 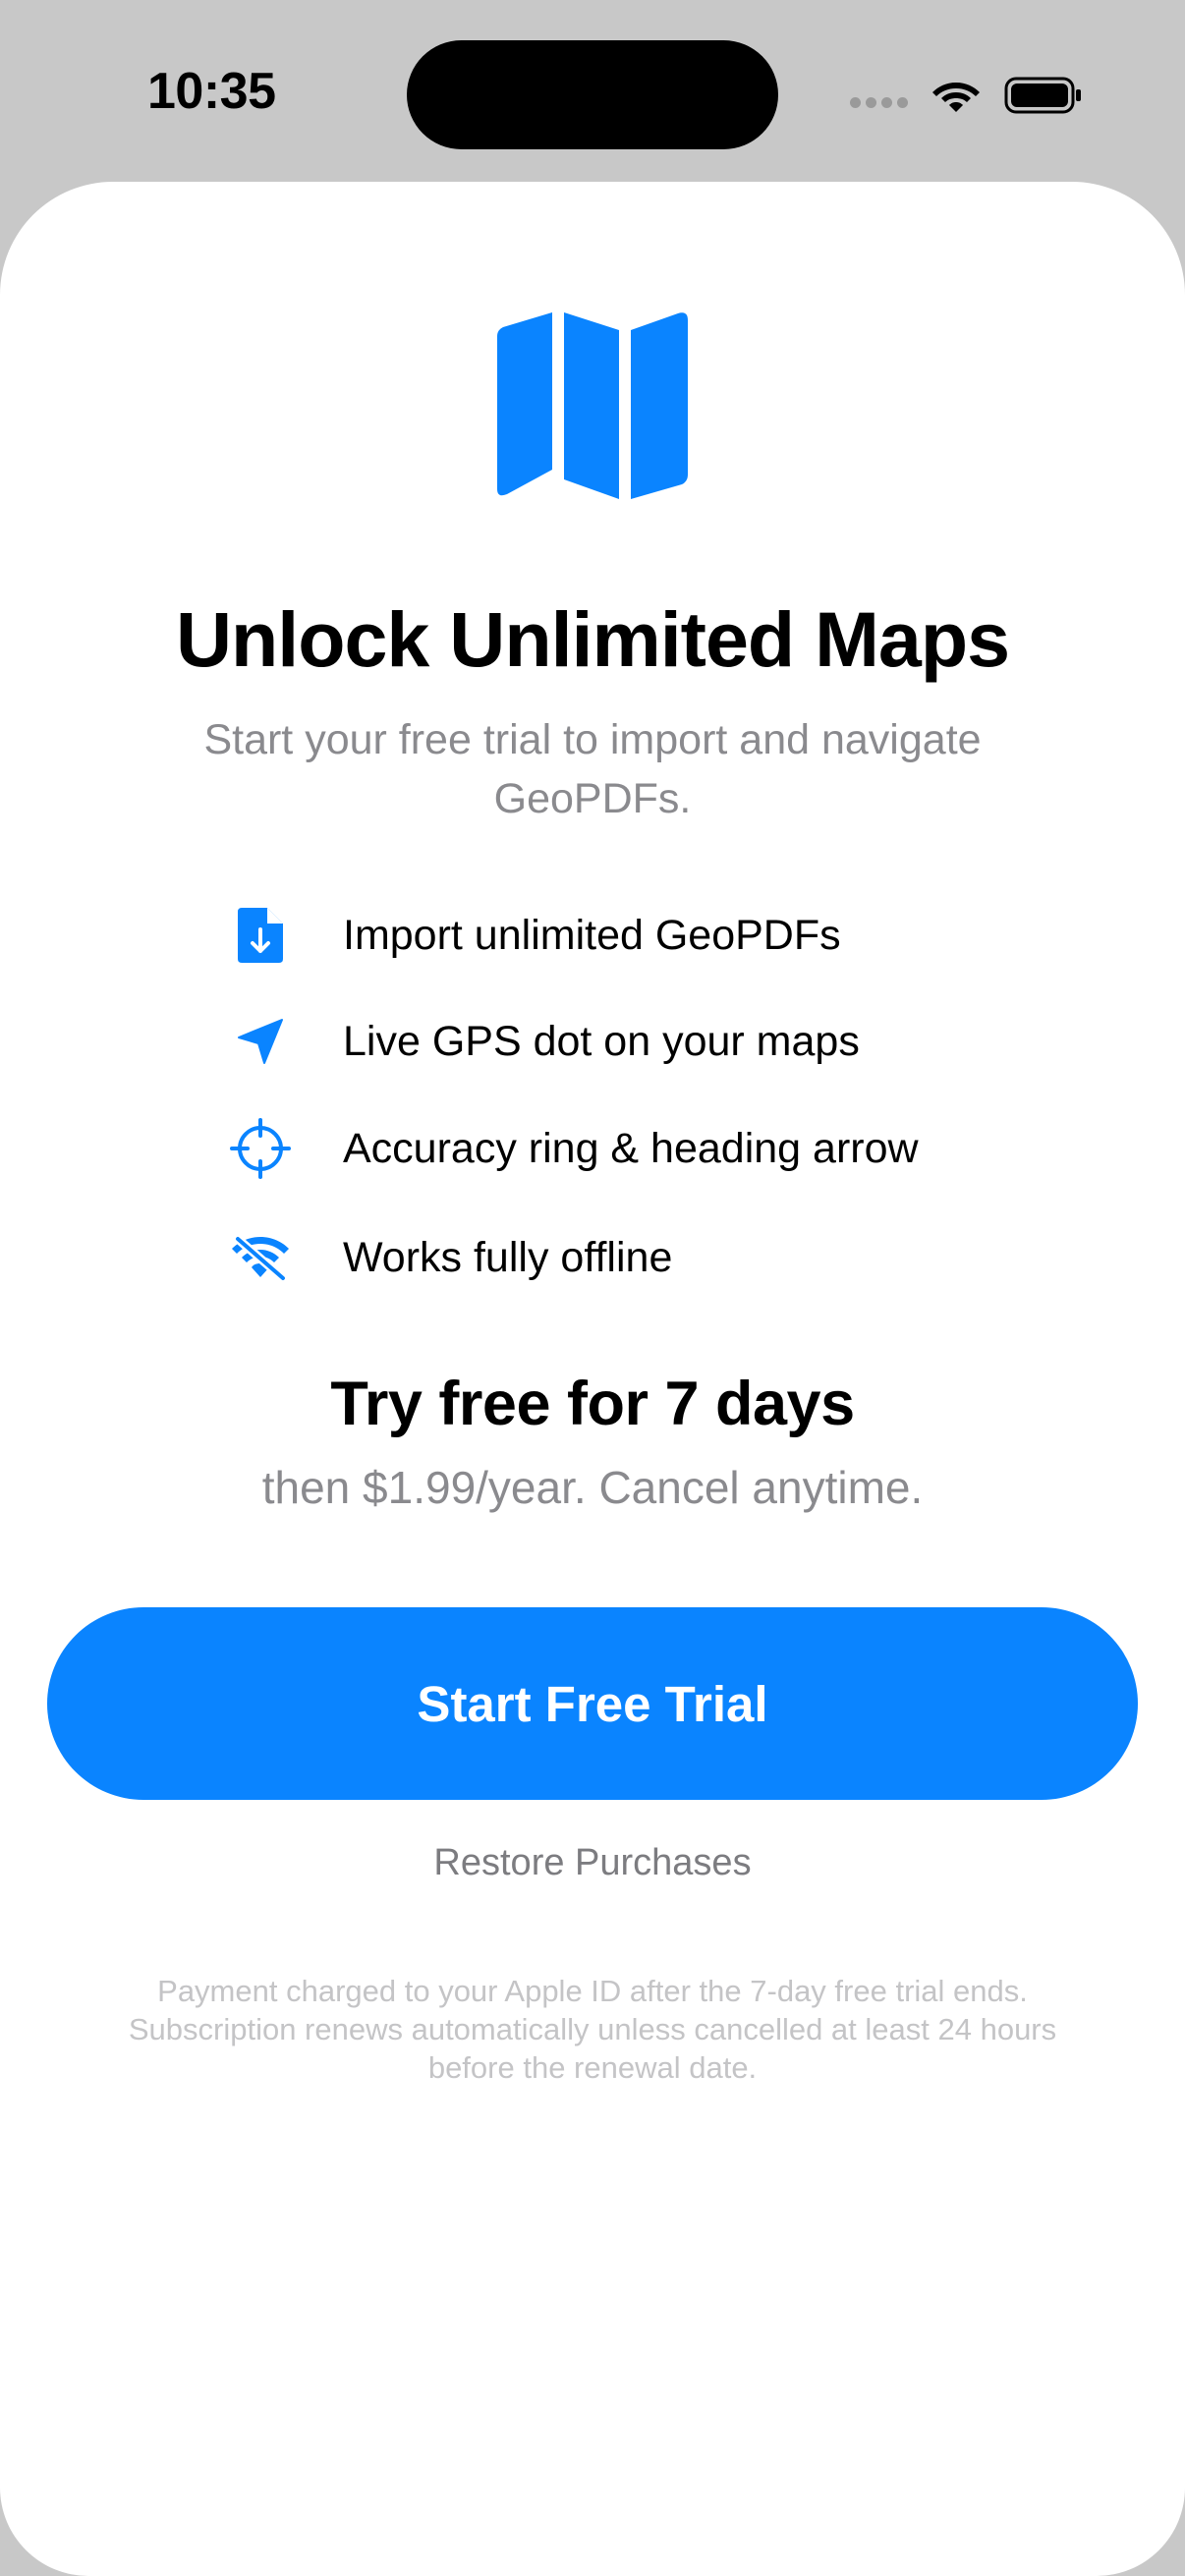 I want to click on feature-item-import: Import unlimited GeoPDFs, so click(x=534, y=935).